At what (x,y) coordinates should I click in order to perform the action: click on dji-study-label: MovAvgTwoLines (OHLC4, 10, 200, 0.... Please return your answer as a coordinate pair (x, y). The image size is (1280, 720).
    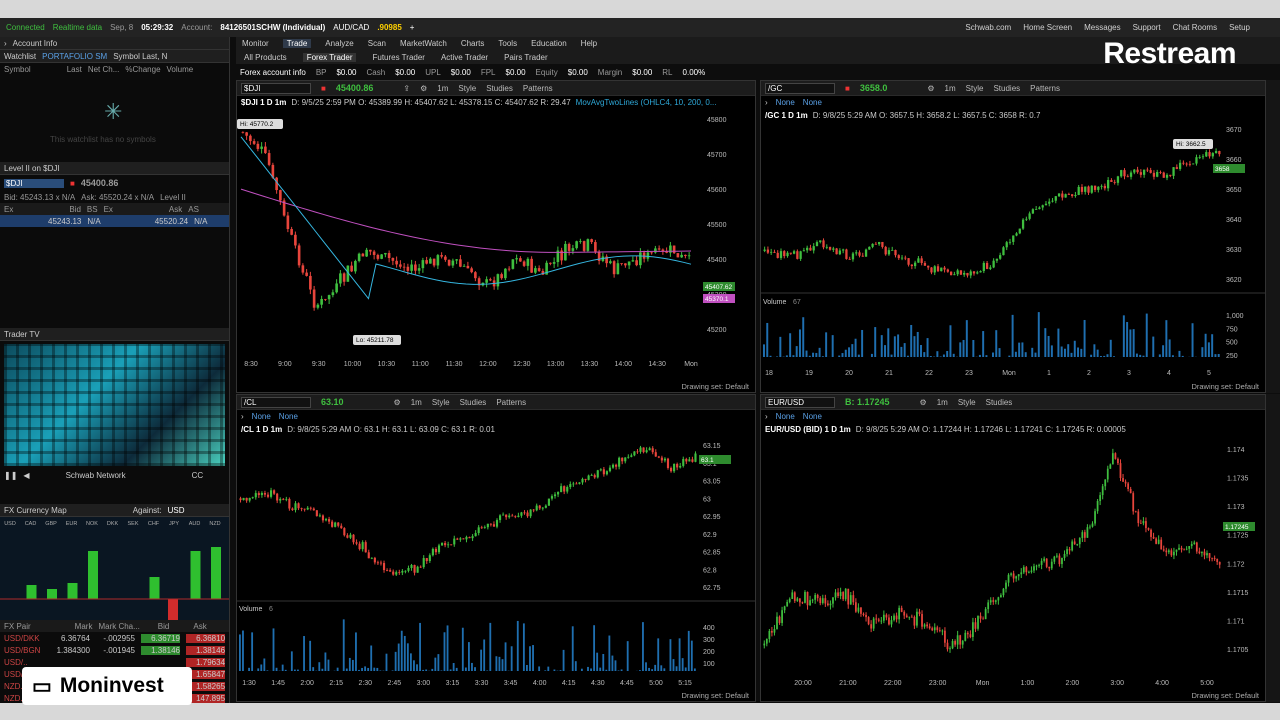
    Looking at the image, I should click on (646, 102).